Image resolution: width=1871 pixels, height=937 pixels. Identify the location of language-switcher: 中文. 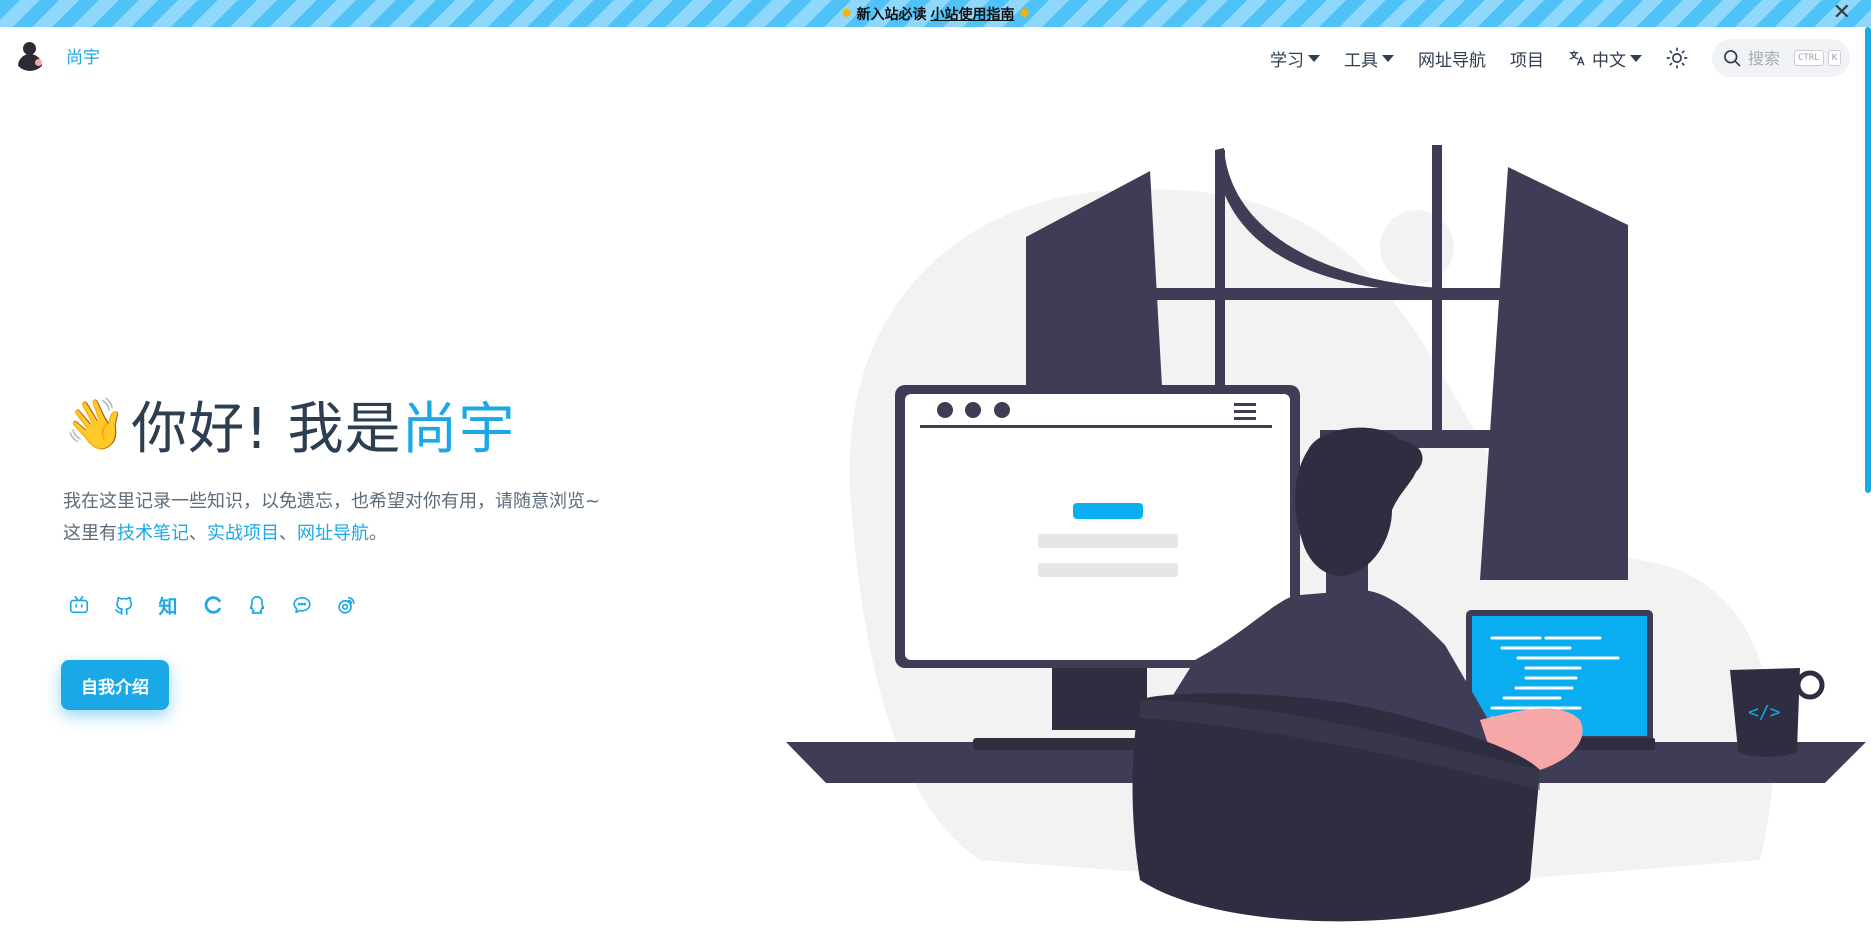
(1605, 58).